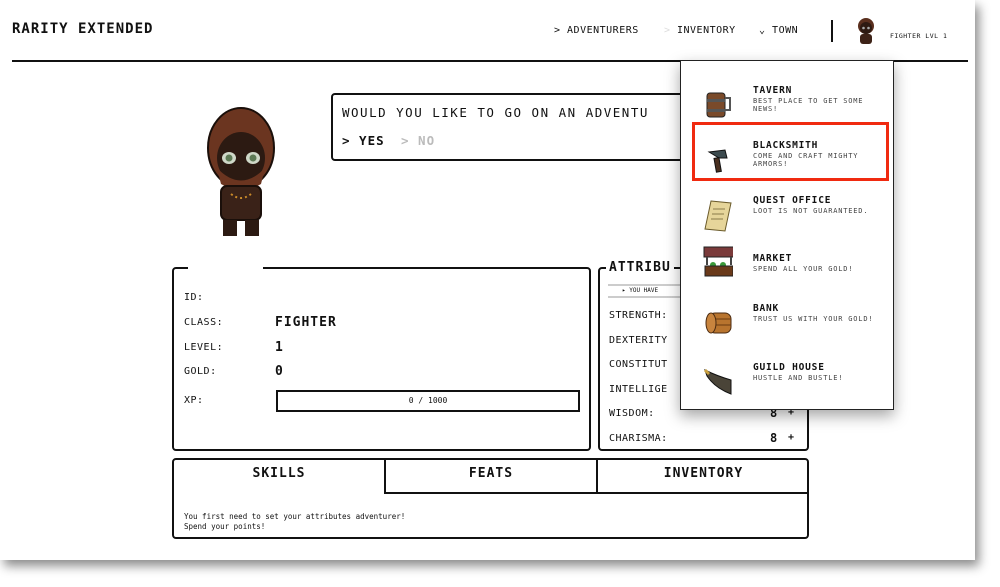  Describe the element at coordinates (495, 112) in the screenshot. I see `dialog-question: WOULD YOU LIKE TO GO ON AN ADVENTU` at that location.